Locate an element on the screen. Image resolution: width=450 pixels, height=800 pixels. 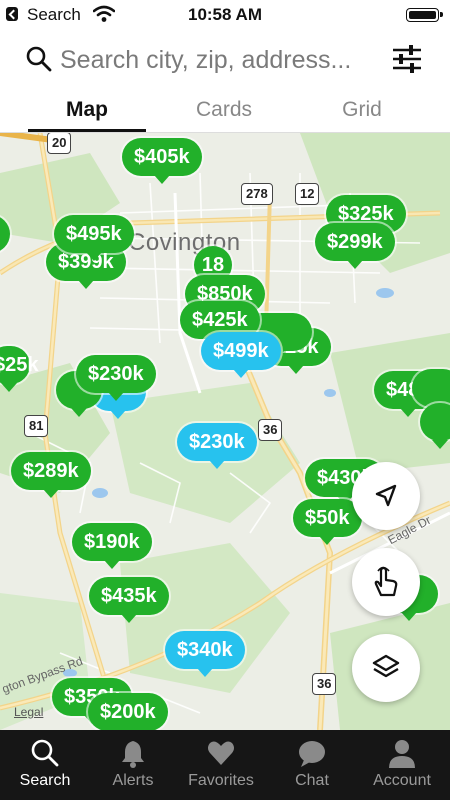
price-pin: $405k is located at coordinates (162, 161).